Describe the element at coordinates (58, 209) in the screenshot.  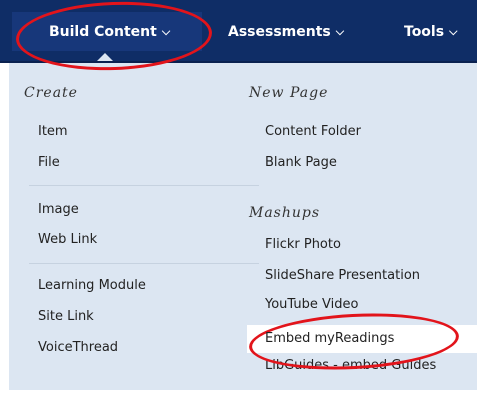
I see `menu-item-image: Image` at that location.